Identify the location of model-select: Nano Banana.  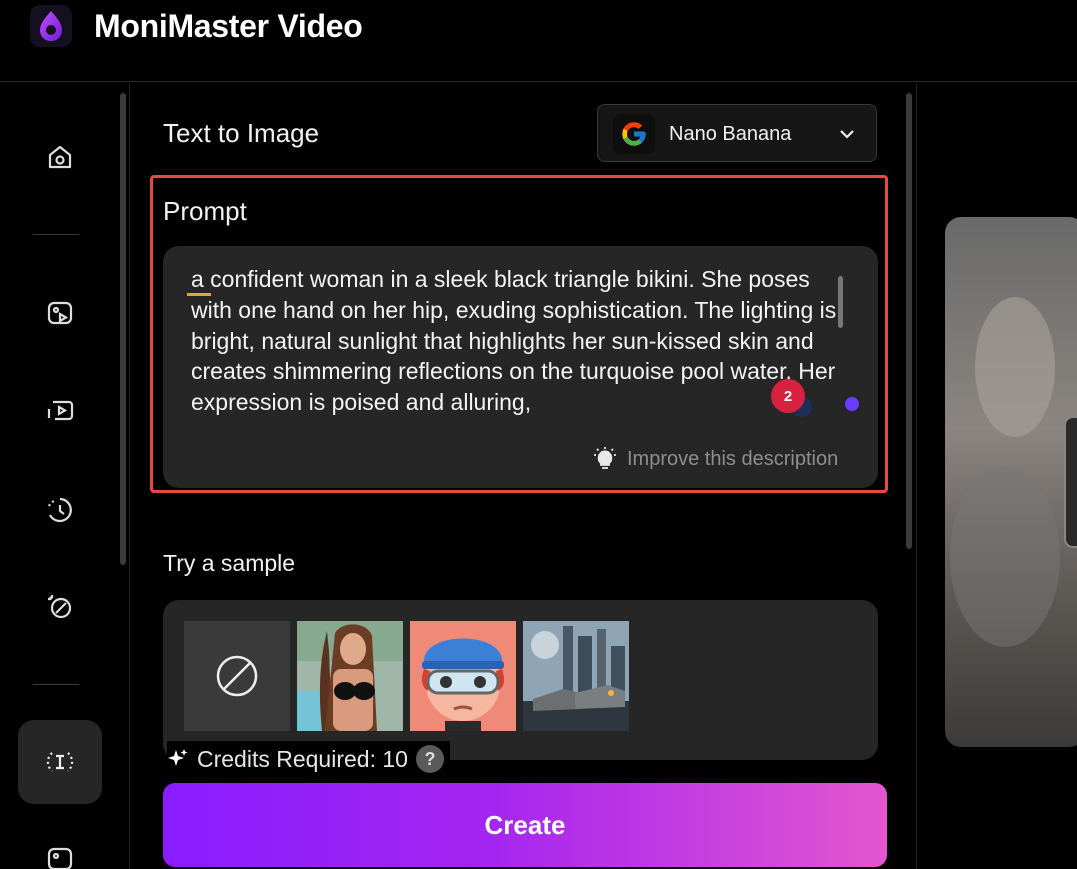
(737, 133).